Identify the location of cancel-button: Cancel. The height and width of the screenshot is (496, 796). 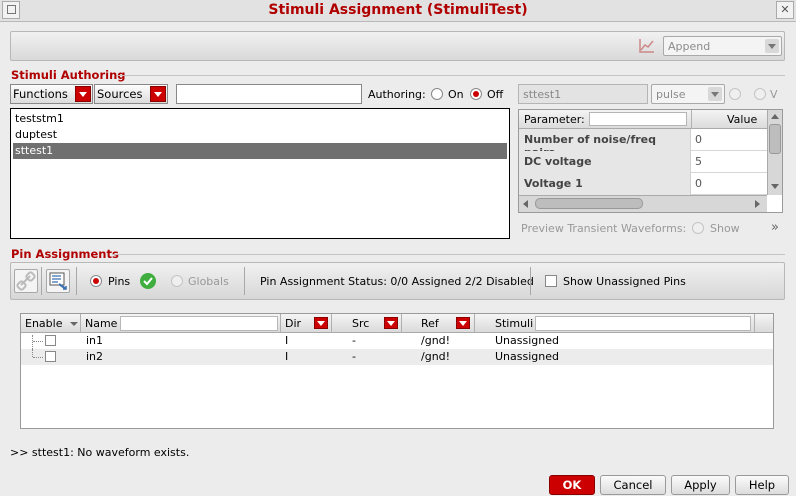
(633, 485).